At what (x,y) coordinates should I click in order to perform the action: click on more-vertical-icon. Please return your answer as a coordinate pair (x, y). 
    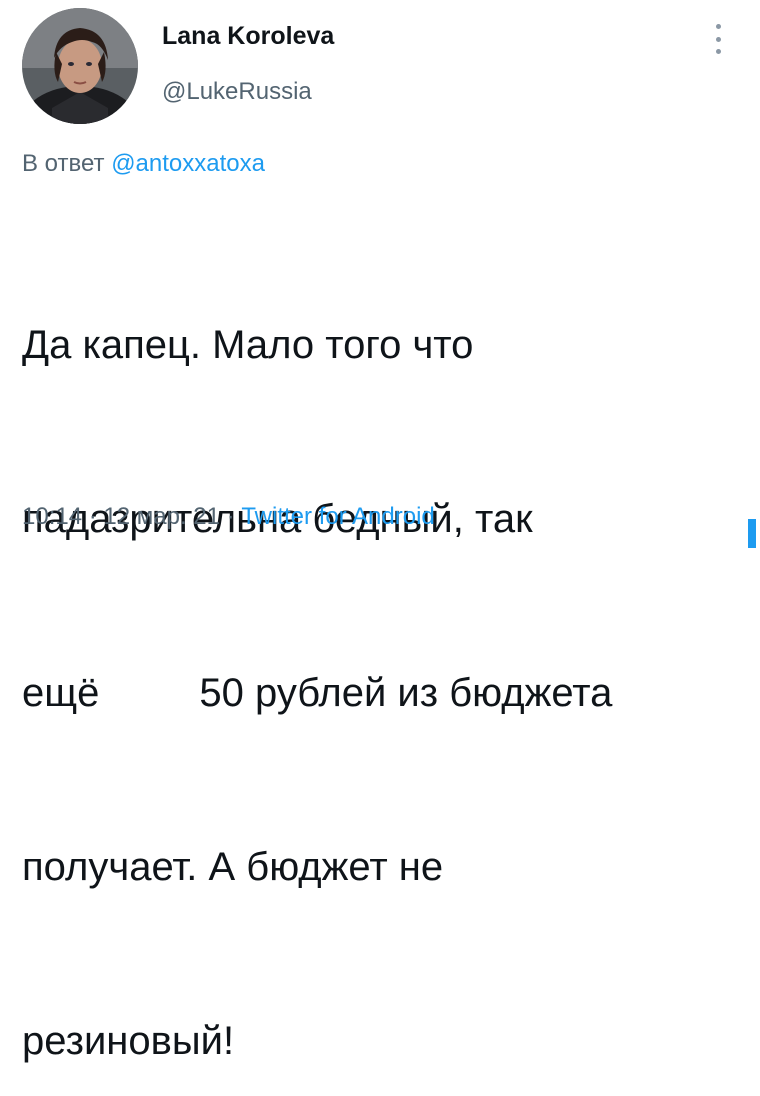
    Looking at the image, I should click on (718, 26).